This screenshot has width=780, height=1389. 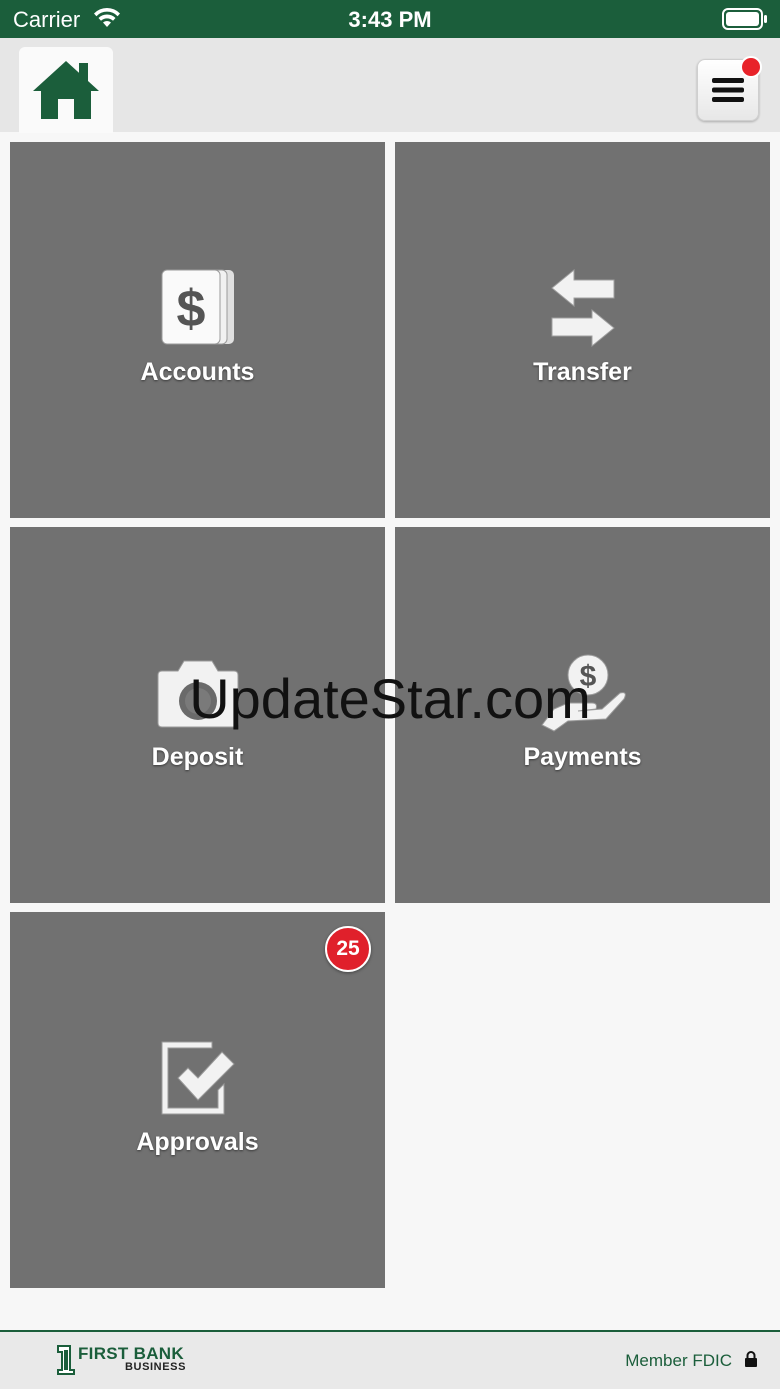 What do you see at coordinates (582, 757) in the screenshot?
I see `tile-label-payments: Payments` at bounding box center [582, 757].